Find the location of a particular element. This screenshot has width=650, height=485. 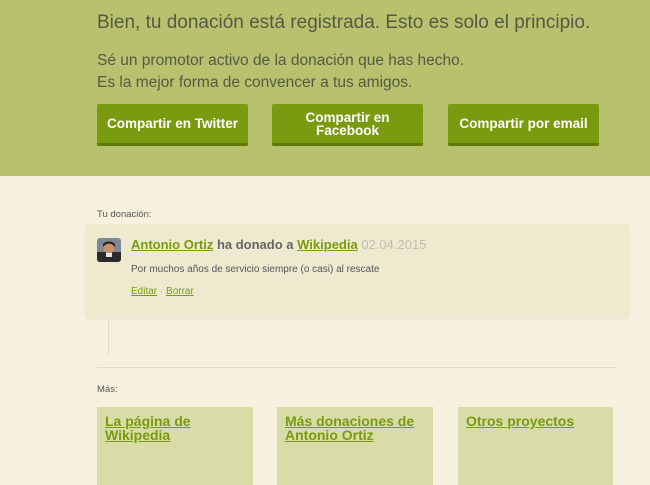

donation-section-label: Tu donación: is located at coordinates (124, 214).